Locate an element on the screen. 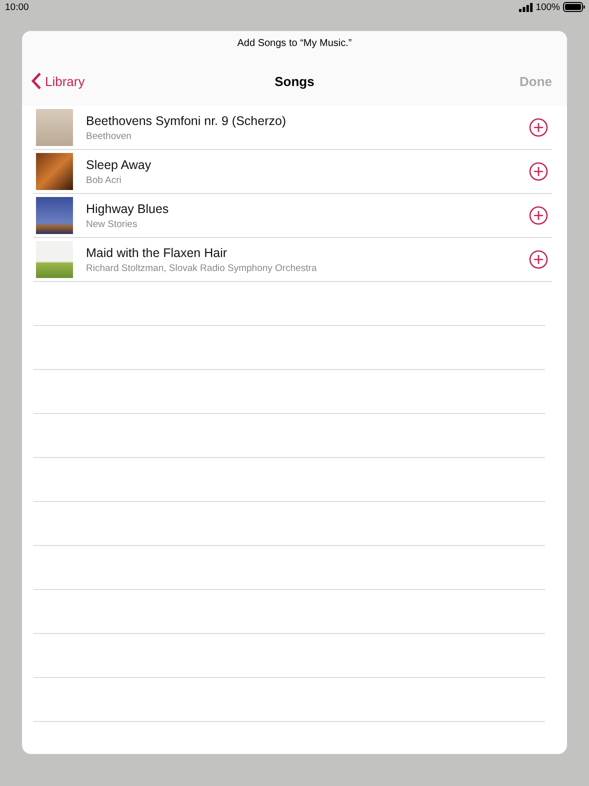  back-button: Library is located at coordinates (58, 81).